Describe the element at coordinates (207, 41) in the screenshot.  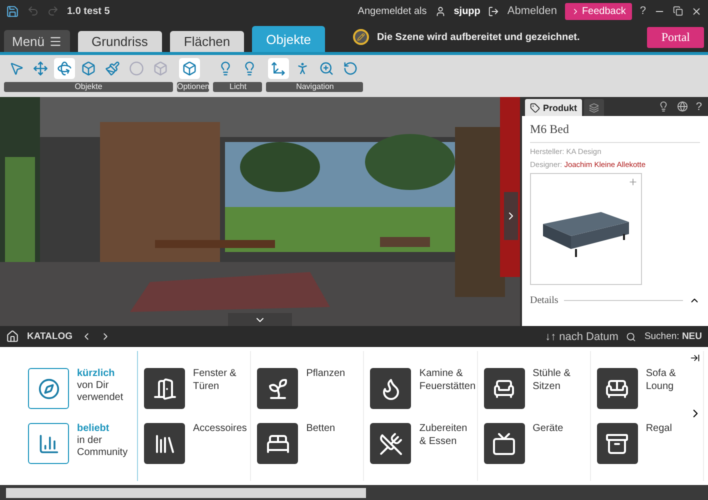
I see `tab: Flächen` at that location.